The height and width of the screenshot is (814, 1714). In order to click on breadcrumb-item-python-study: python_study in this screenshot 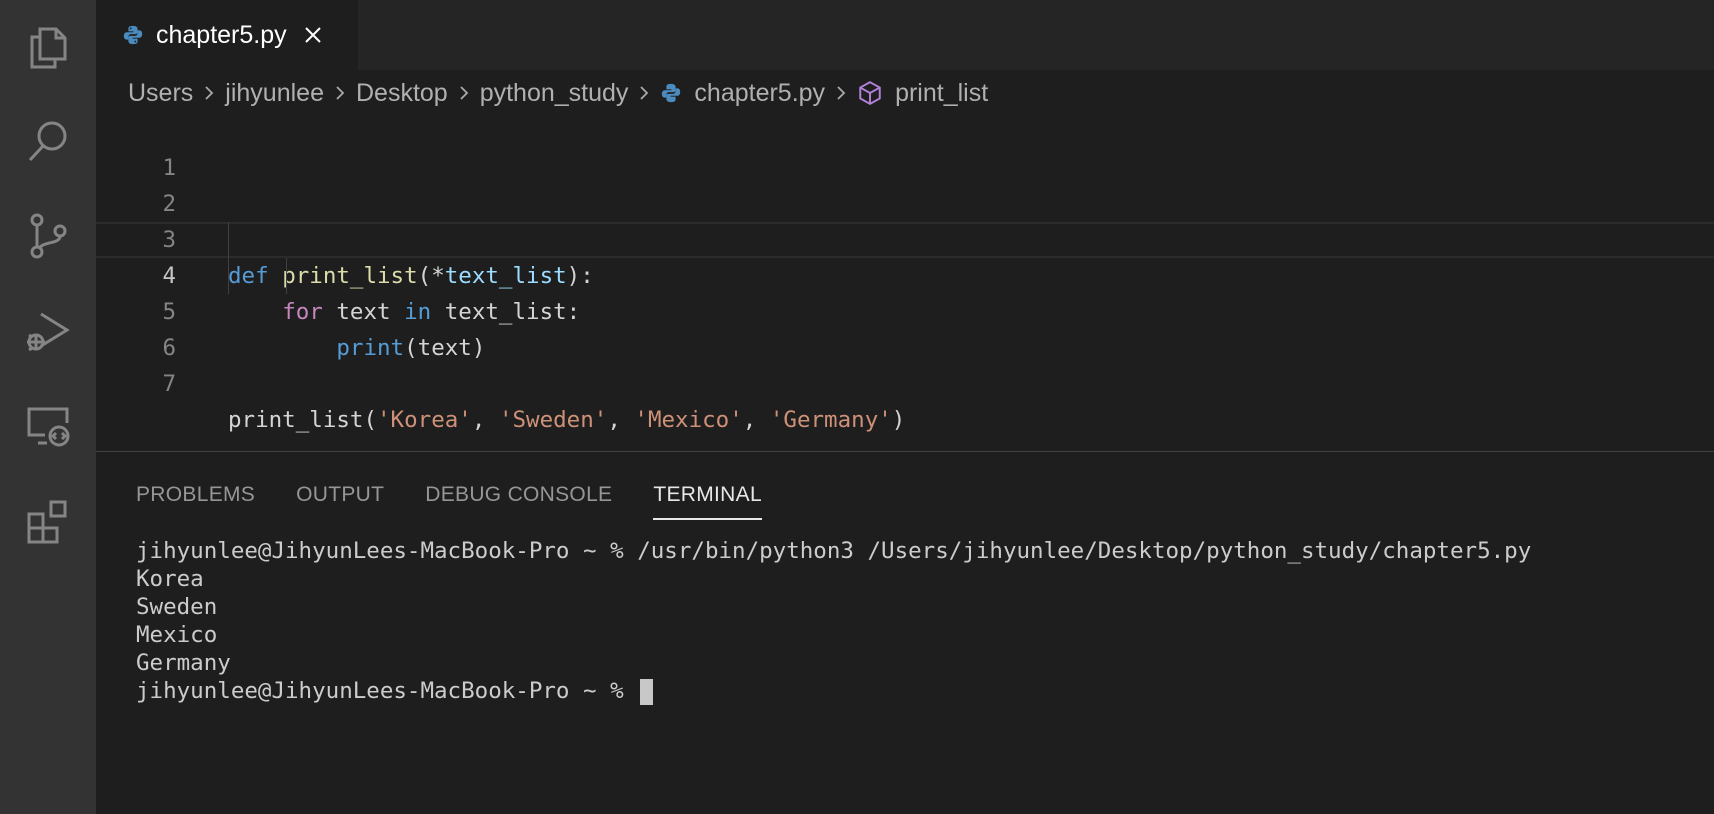, I will do `click(554, 93)`.